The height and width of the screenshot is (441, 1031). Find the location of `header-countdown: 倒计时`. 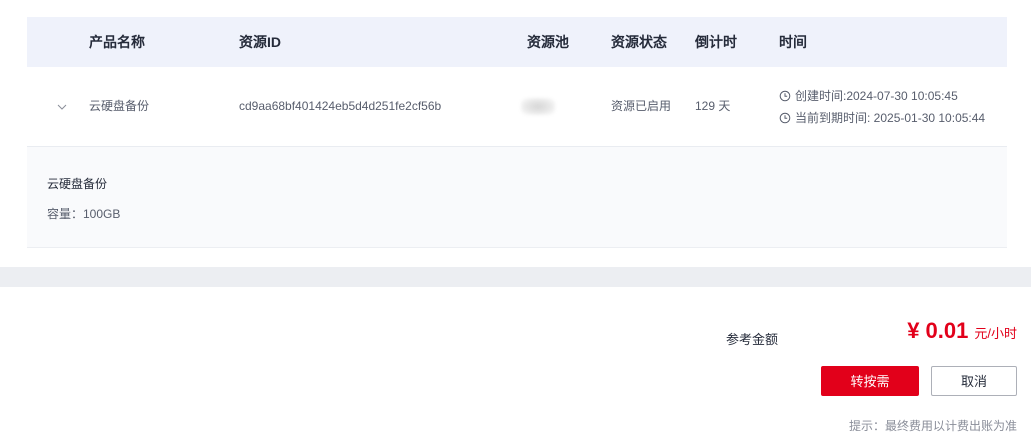

header-countdown: 倒计时 is located at coordinates (716, 42).